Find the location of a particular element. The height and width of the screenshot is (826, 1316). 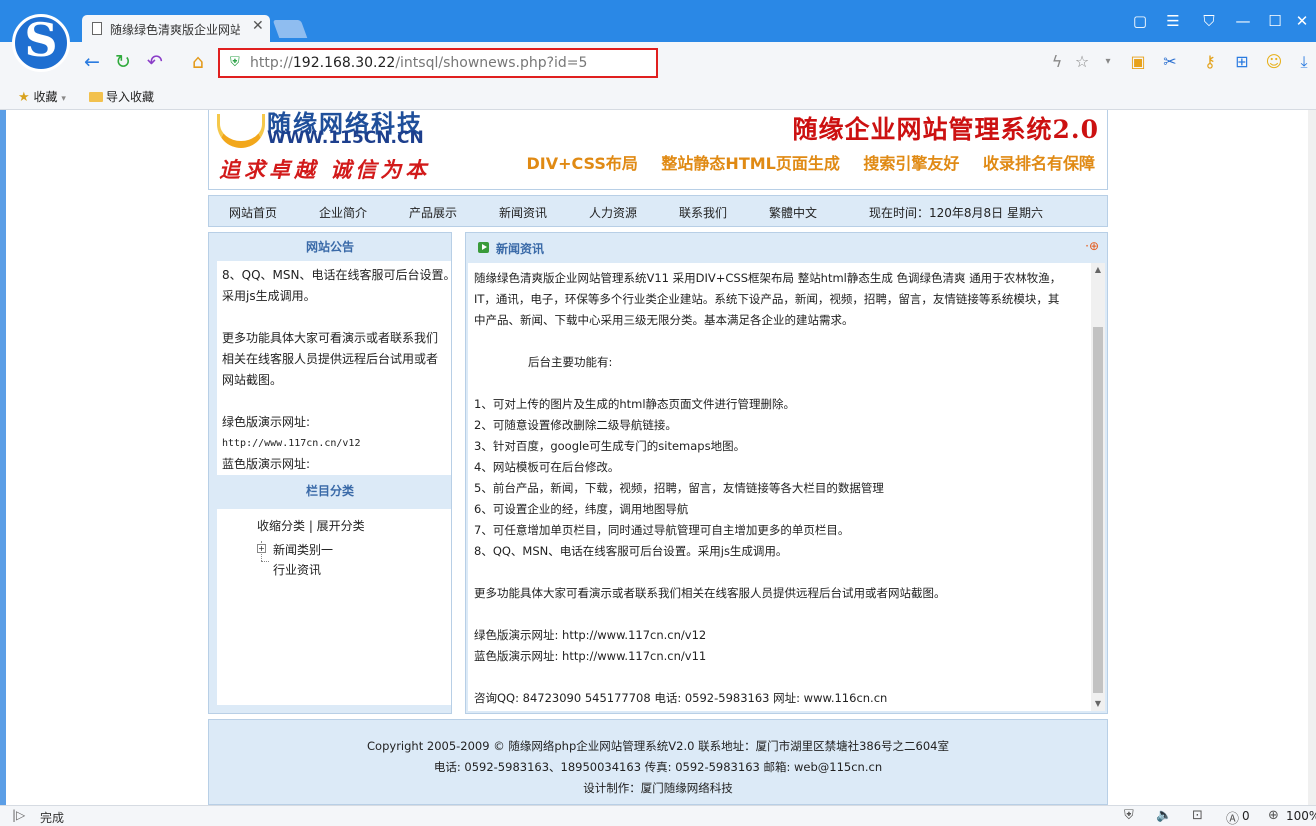

tree-connector is located at coordinates (265, 561).